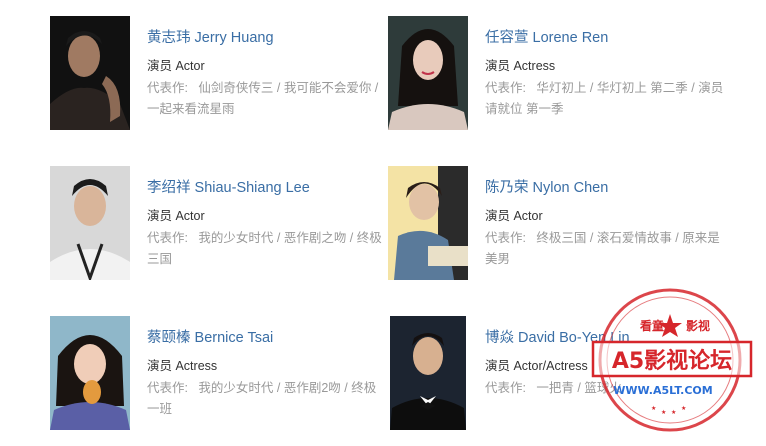  Describe the element at coordinates (605, 99) in the screenshot. I see `actor-works: 代表作: 华灯初上 / 华灯初上 第二季 / 演员请就位 第一季` at that location.